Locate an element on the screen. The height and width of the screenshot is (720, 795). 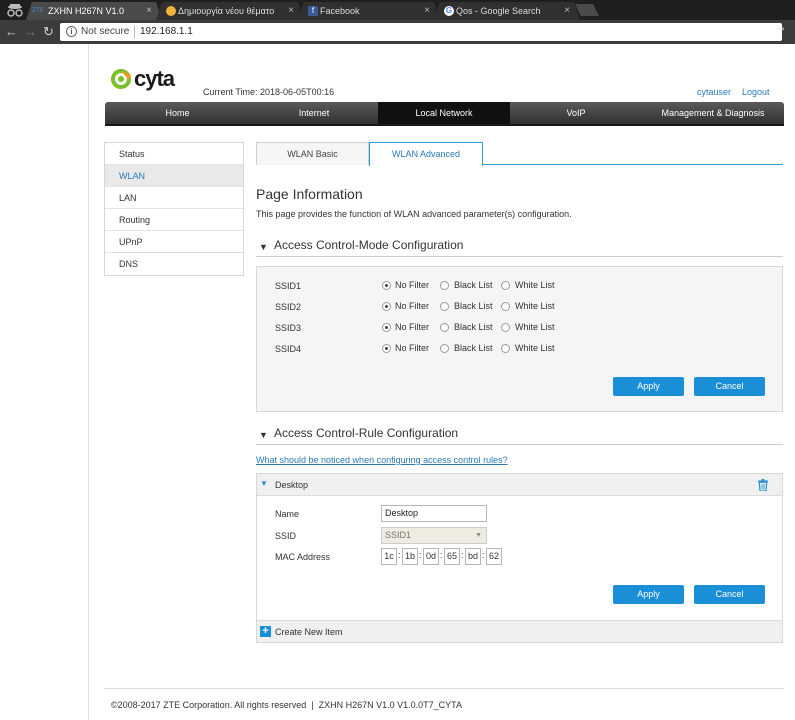
sidebar-item-upnp: UPnP is located at coordinates (174, 242).